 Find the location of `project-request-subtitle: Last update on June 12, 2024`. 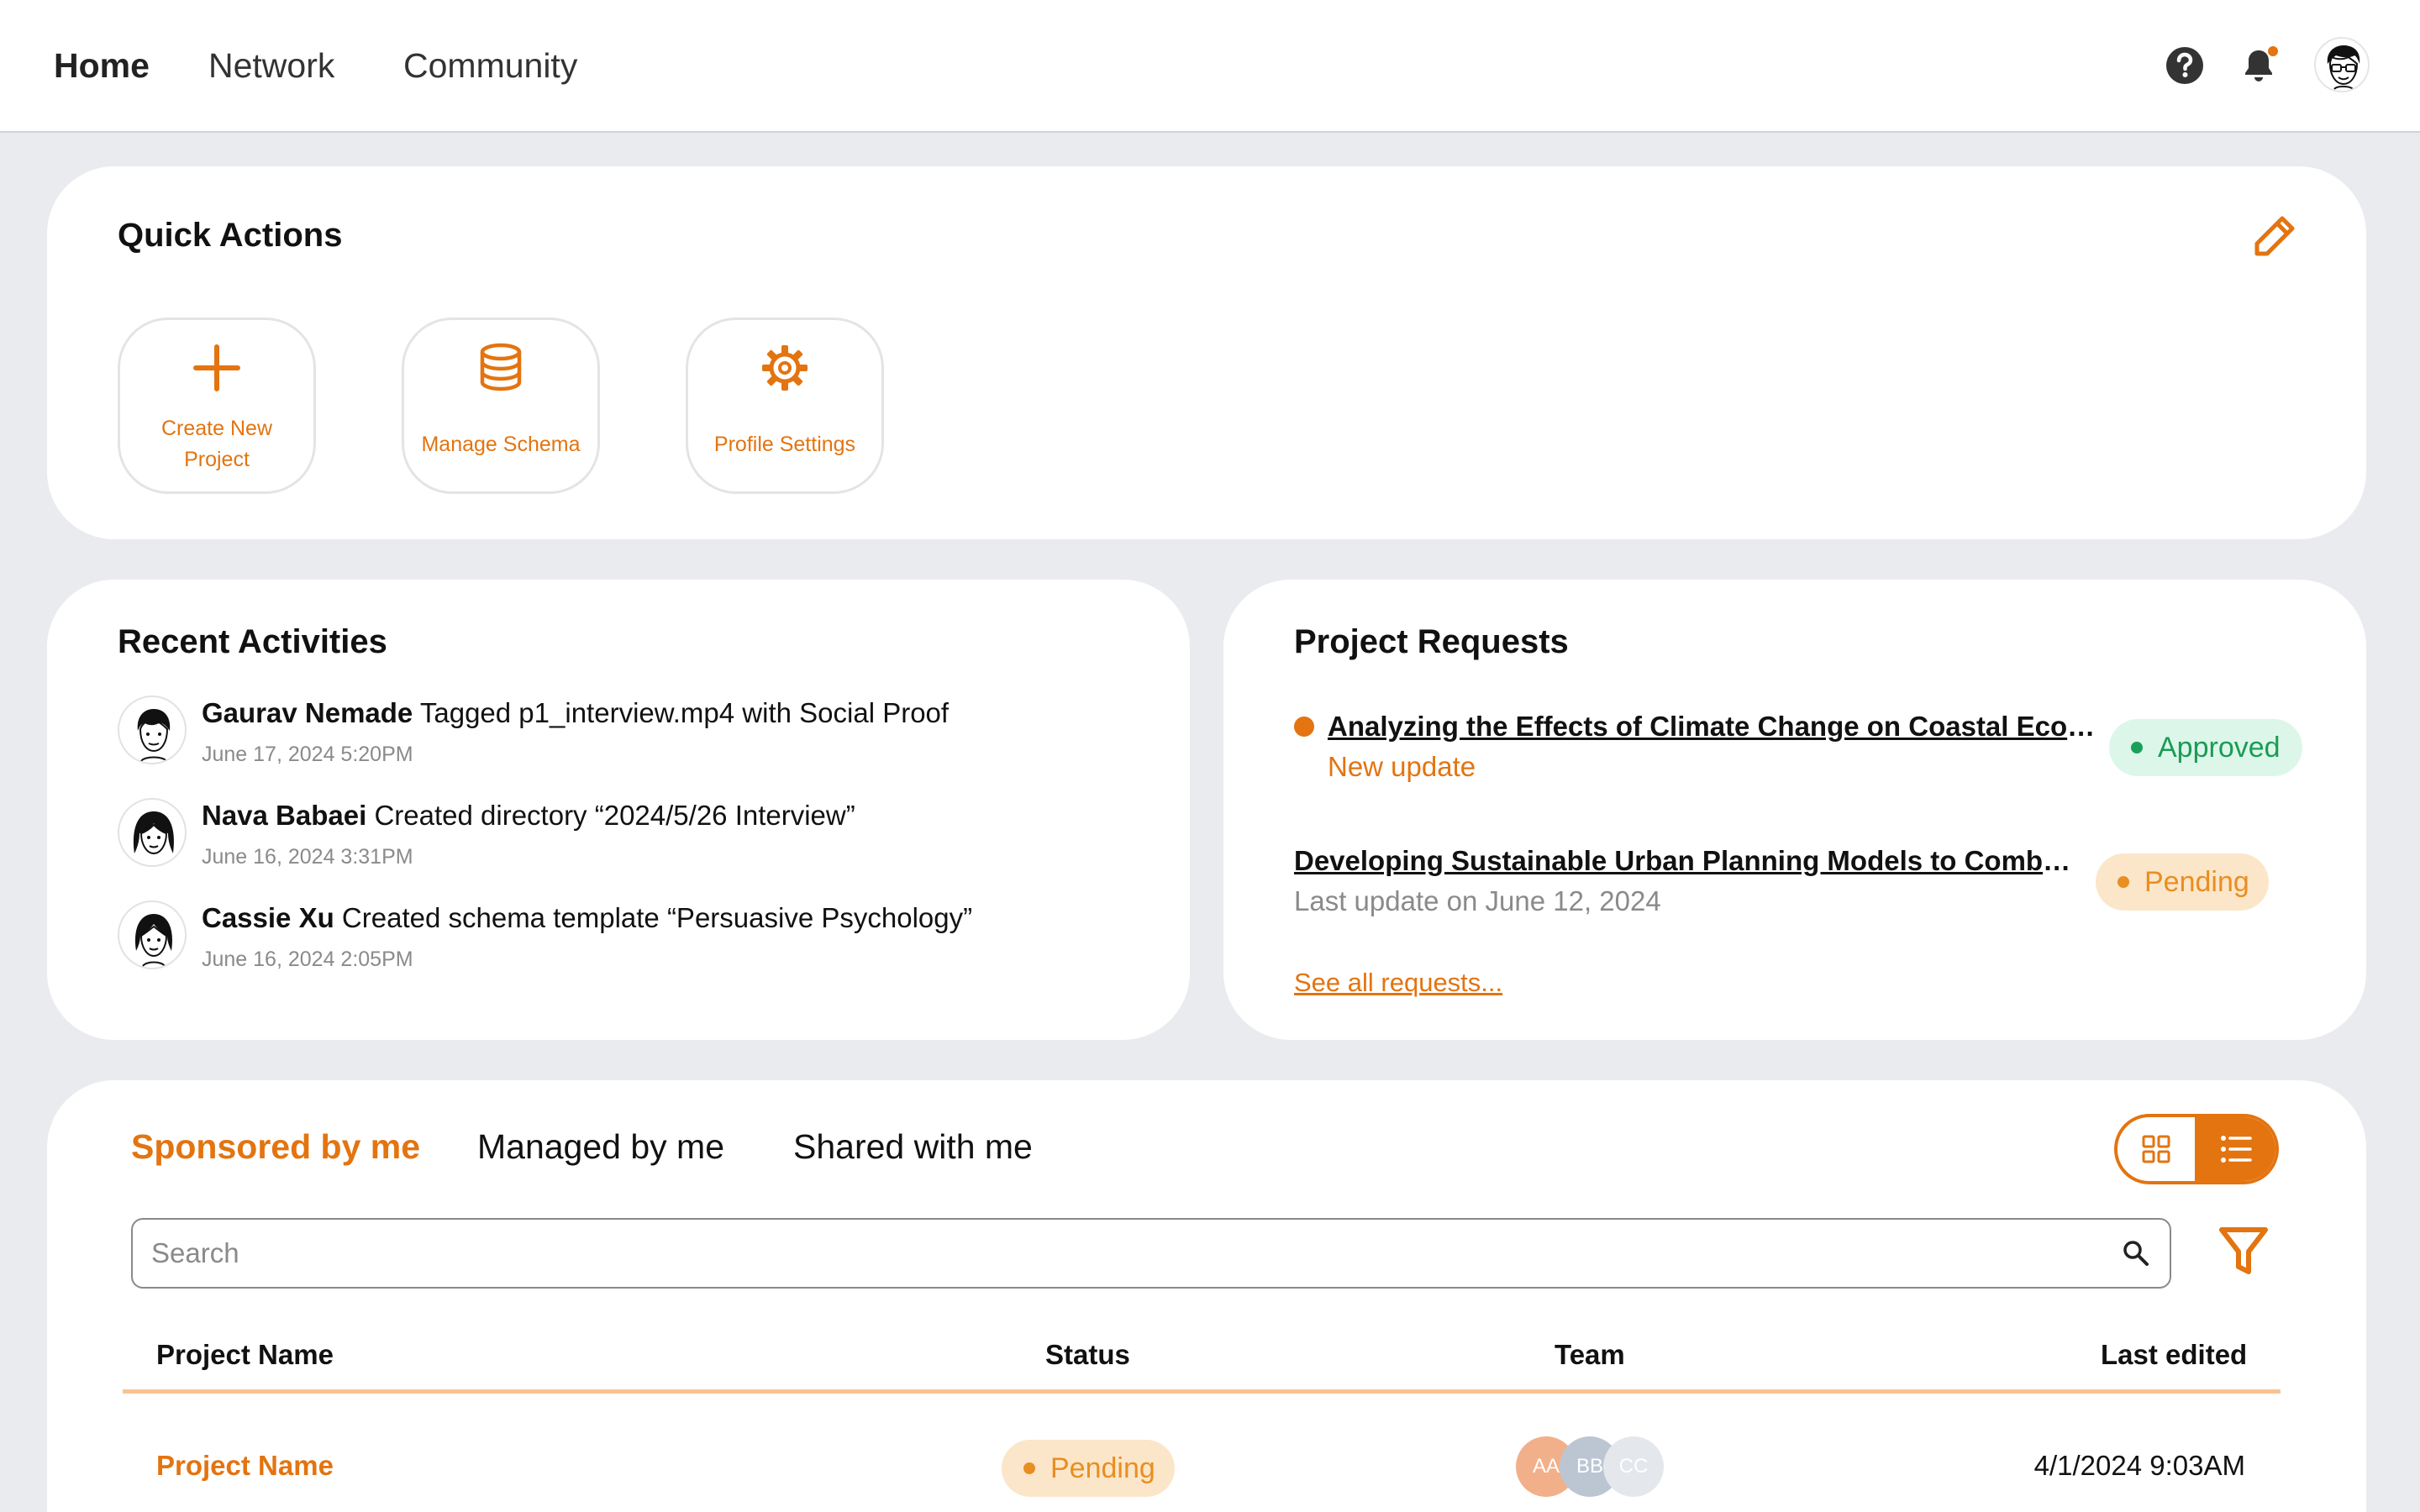

project-request-subtitle: Last update on June 12, 2024 is located at coordinates (1477, 900).